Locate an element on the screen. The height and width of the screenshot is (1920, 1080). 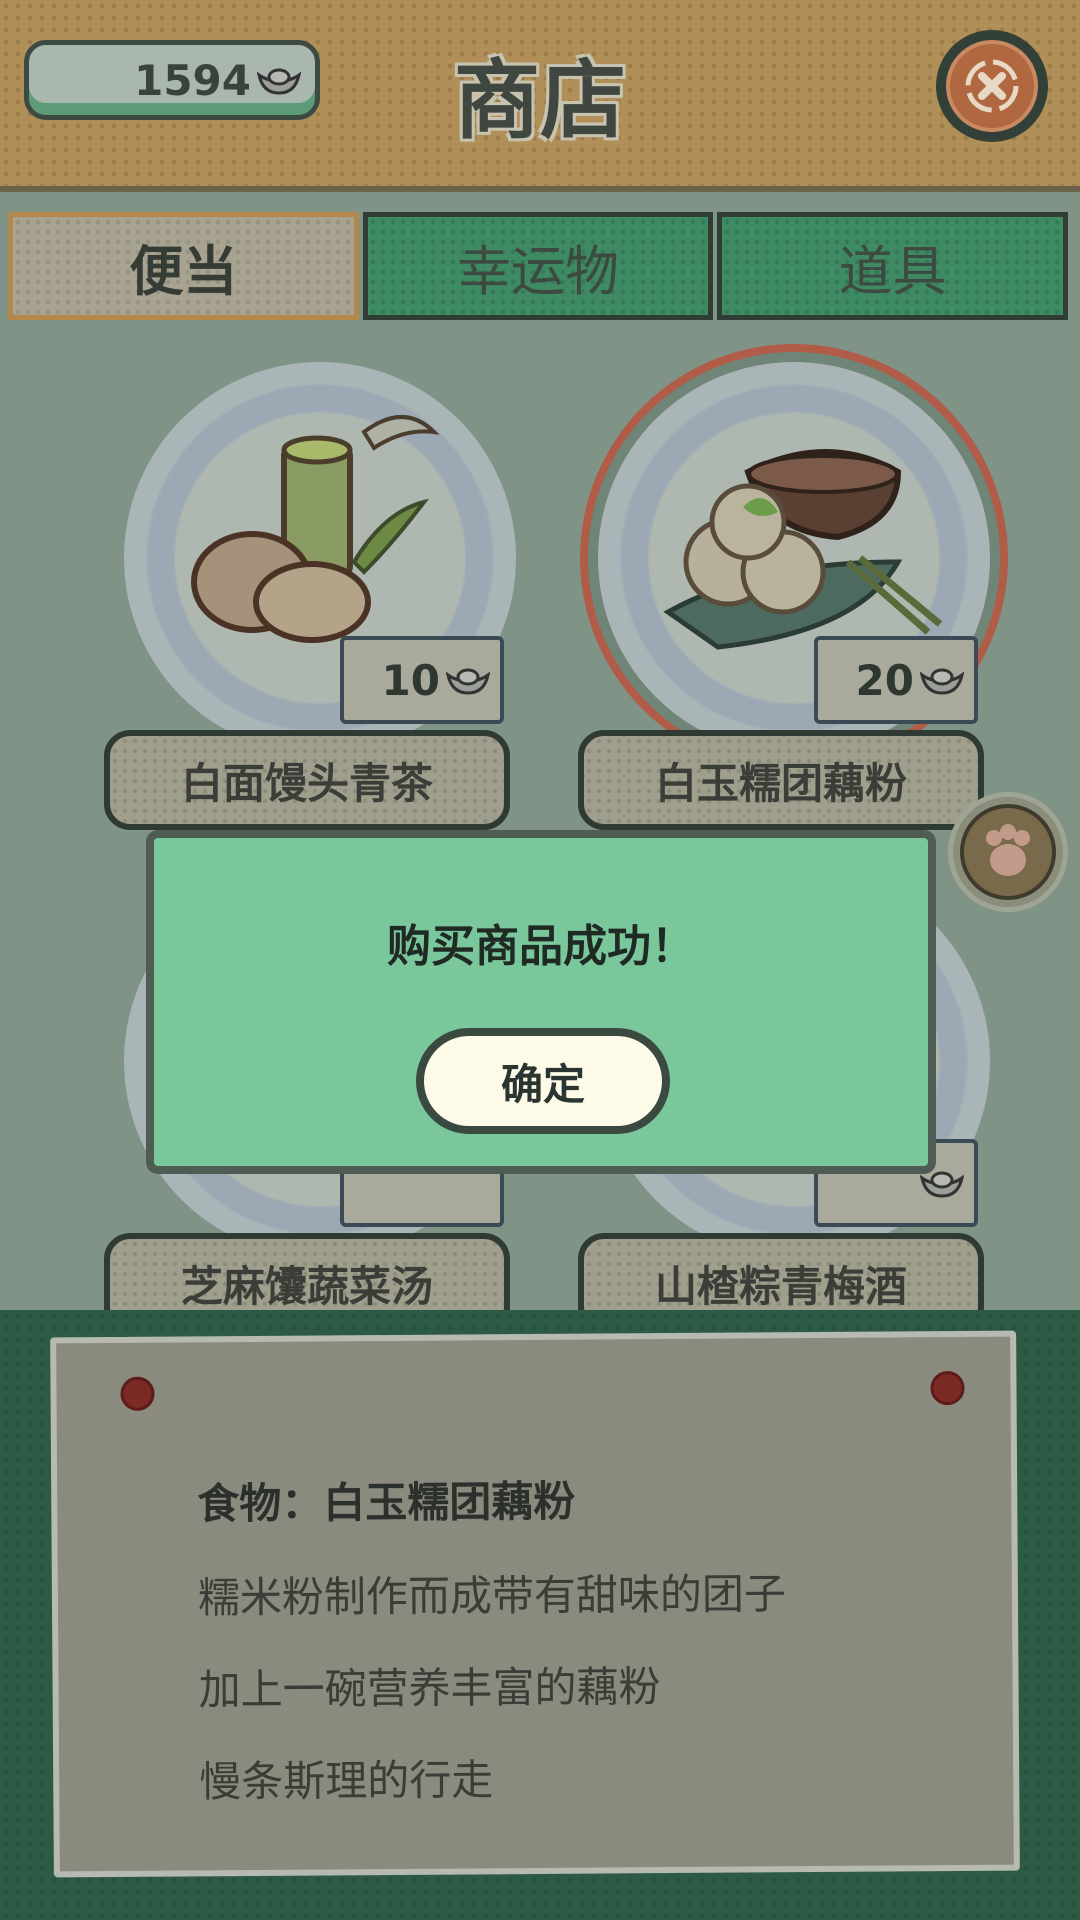
shop-item: 10 白面馒头青茶 is located at coordinates (314, 597).